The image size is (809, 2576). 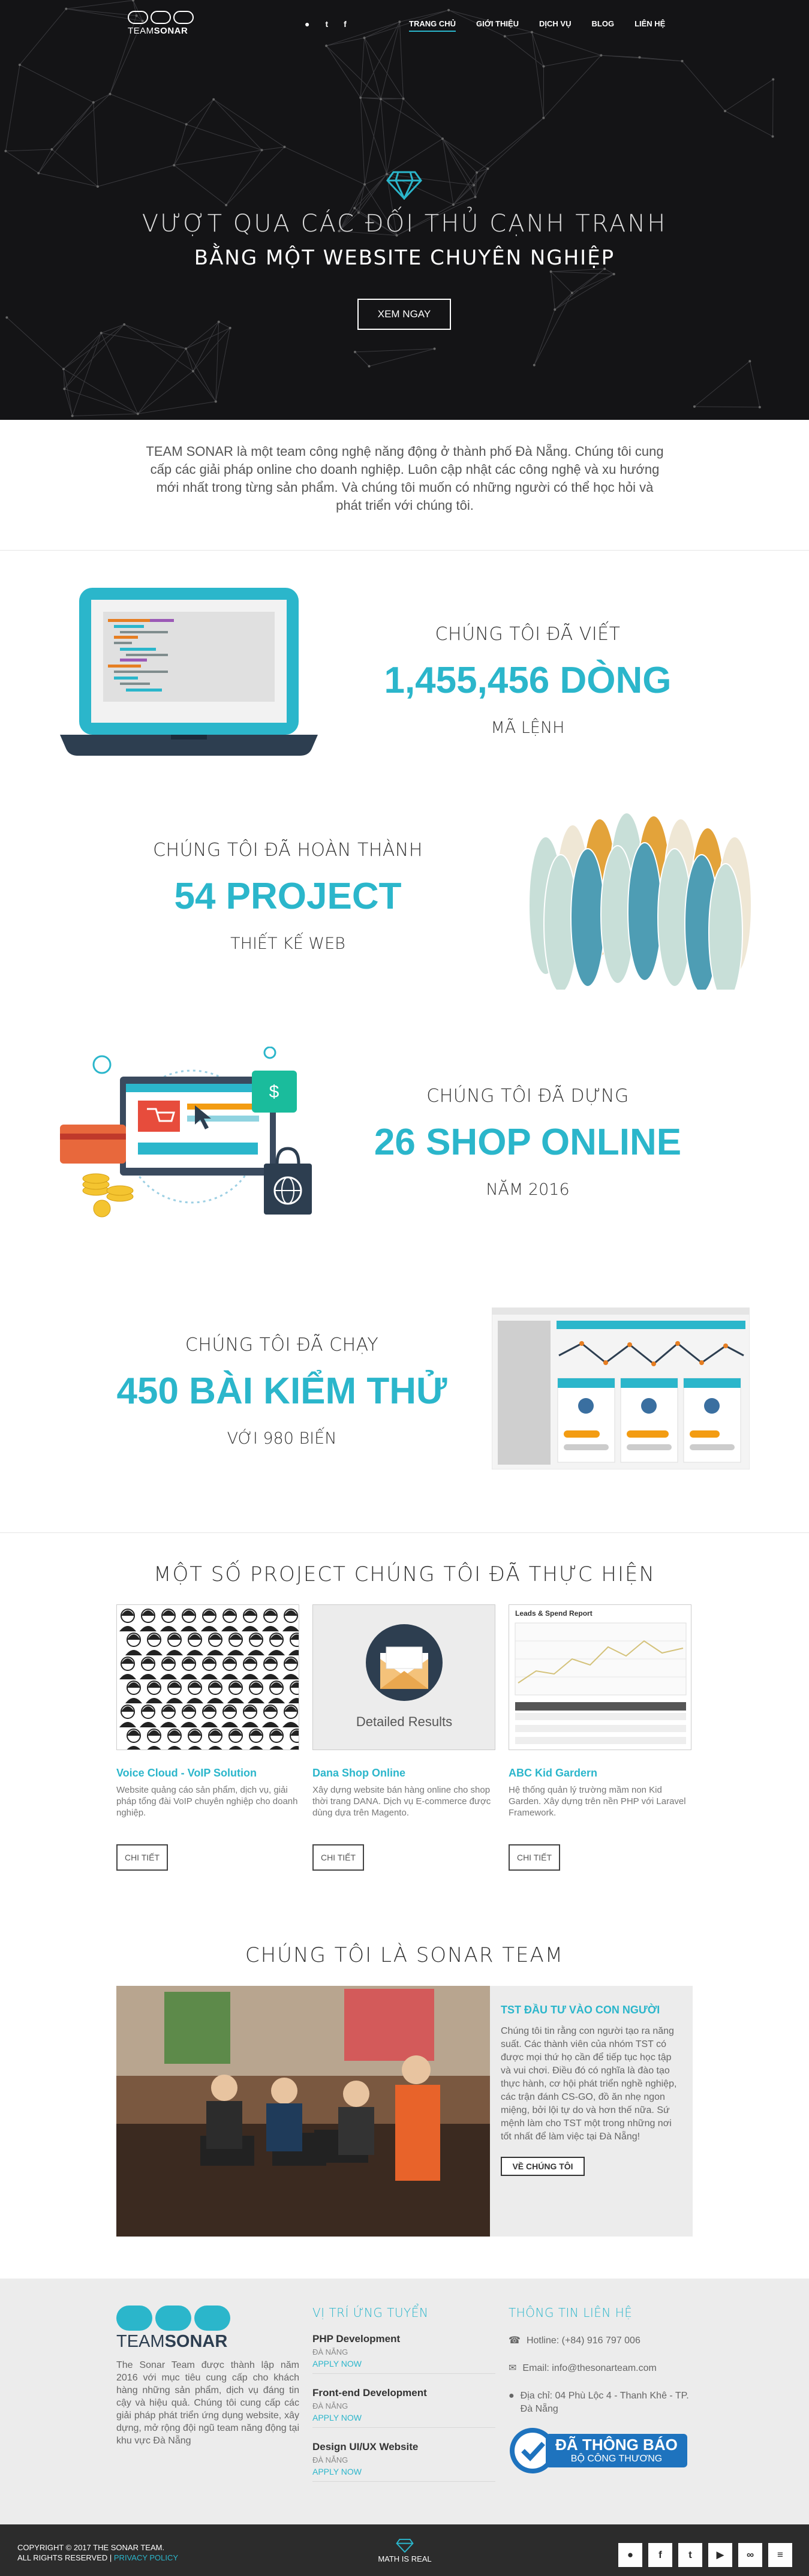 What do you see at coordinates (404, 185) in the screenshot?
I see `diamond-icon` at bounding box center [404, 185].